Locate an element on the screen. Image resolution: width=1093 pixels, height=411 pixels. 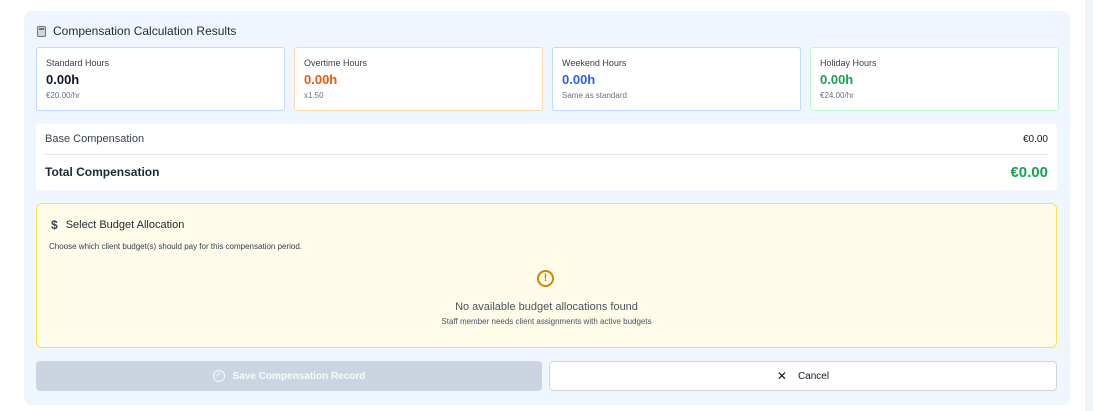
holiday-hours-value: 0.00h is located at coordinates (837, 79).